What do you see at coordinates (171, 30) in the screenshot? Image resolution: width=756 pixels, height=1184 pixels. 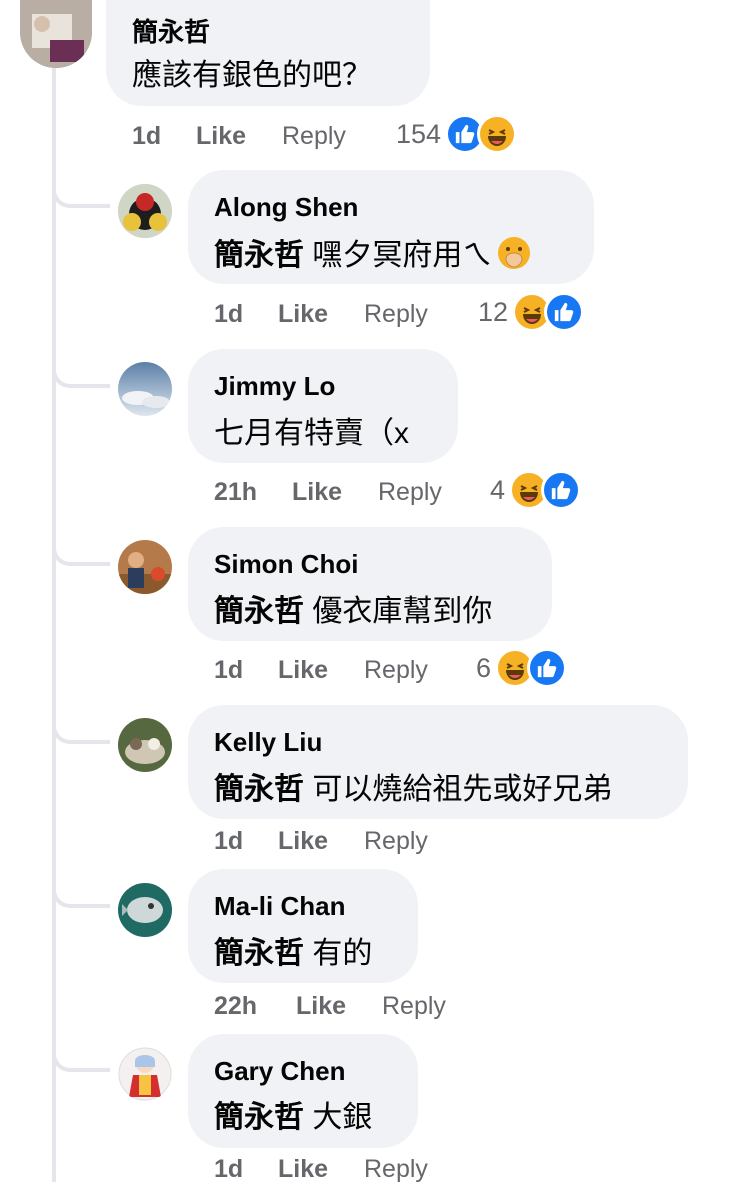 I see `comment-author: 簡永哲` at bounding box center [171, 30].